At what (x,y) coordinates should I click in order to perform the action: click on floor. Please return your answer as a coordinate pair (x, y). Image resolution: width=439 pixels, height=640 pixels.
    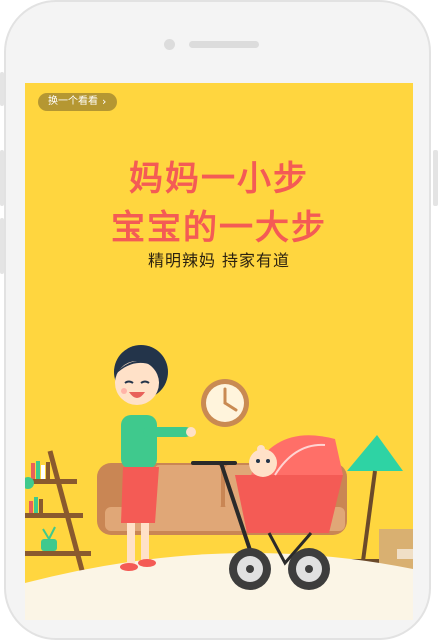
    Looking at the image, I should click on (219, 586).